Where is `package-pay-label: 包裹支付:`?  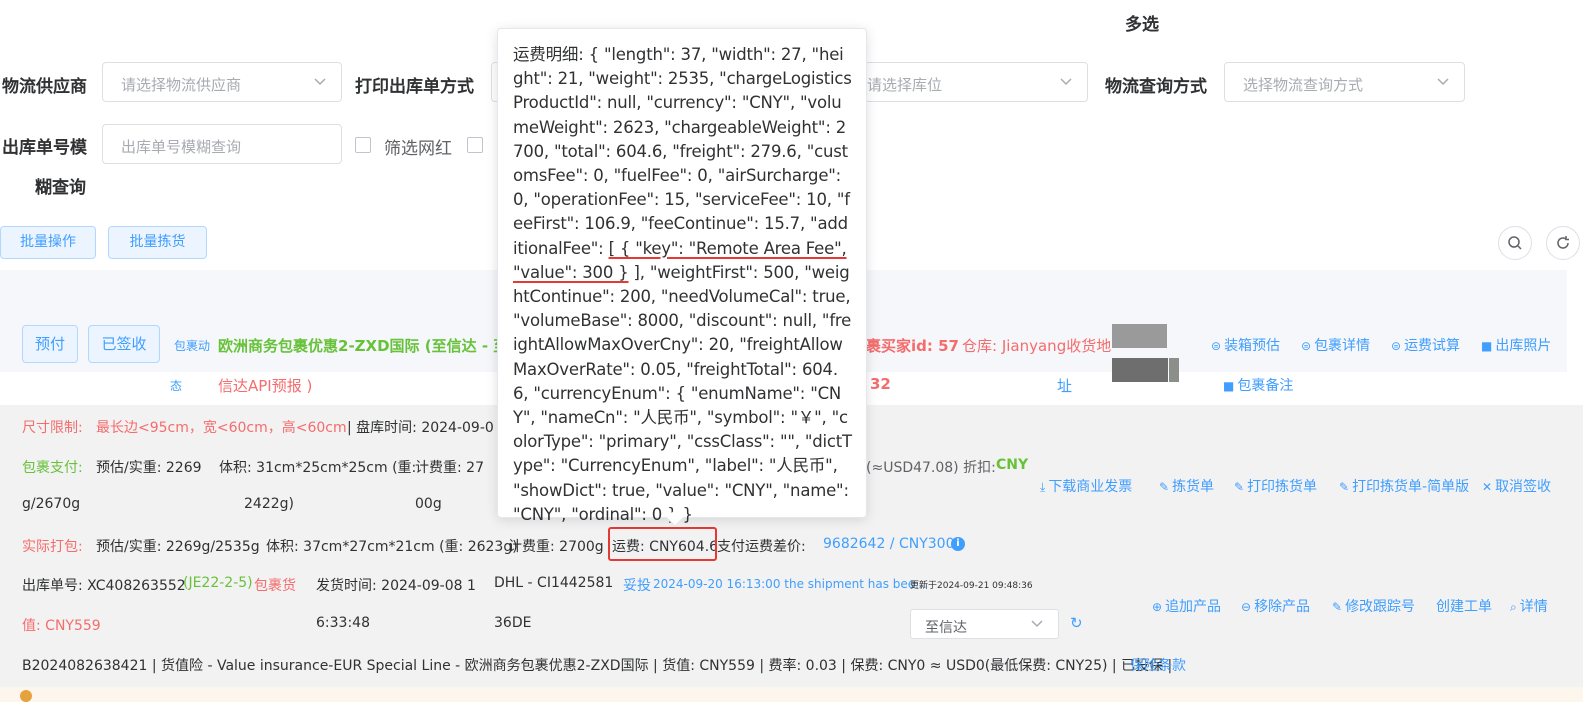 package-pay-label: 包裹支付: is located at coordinates (52, 468).